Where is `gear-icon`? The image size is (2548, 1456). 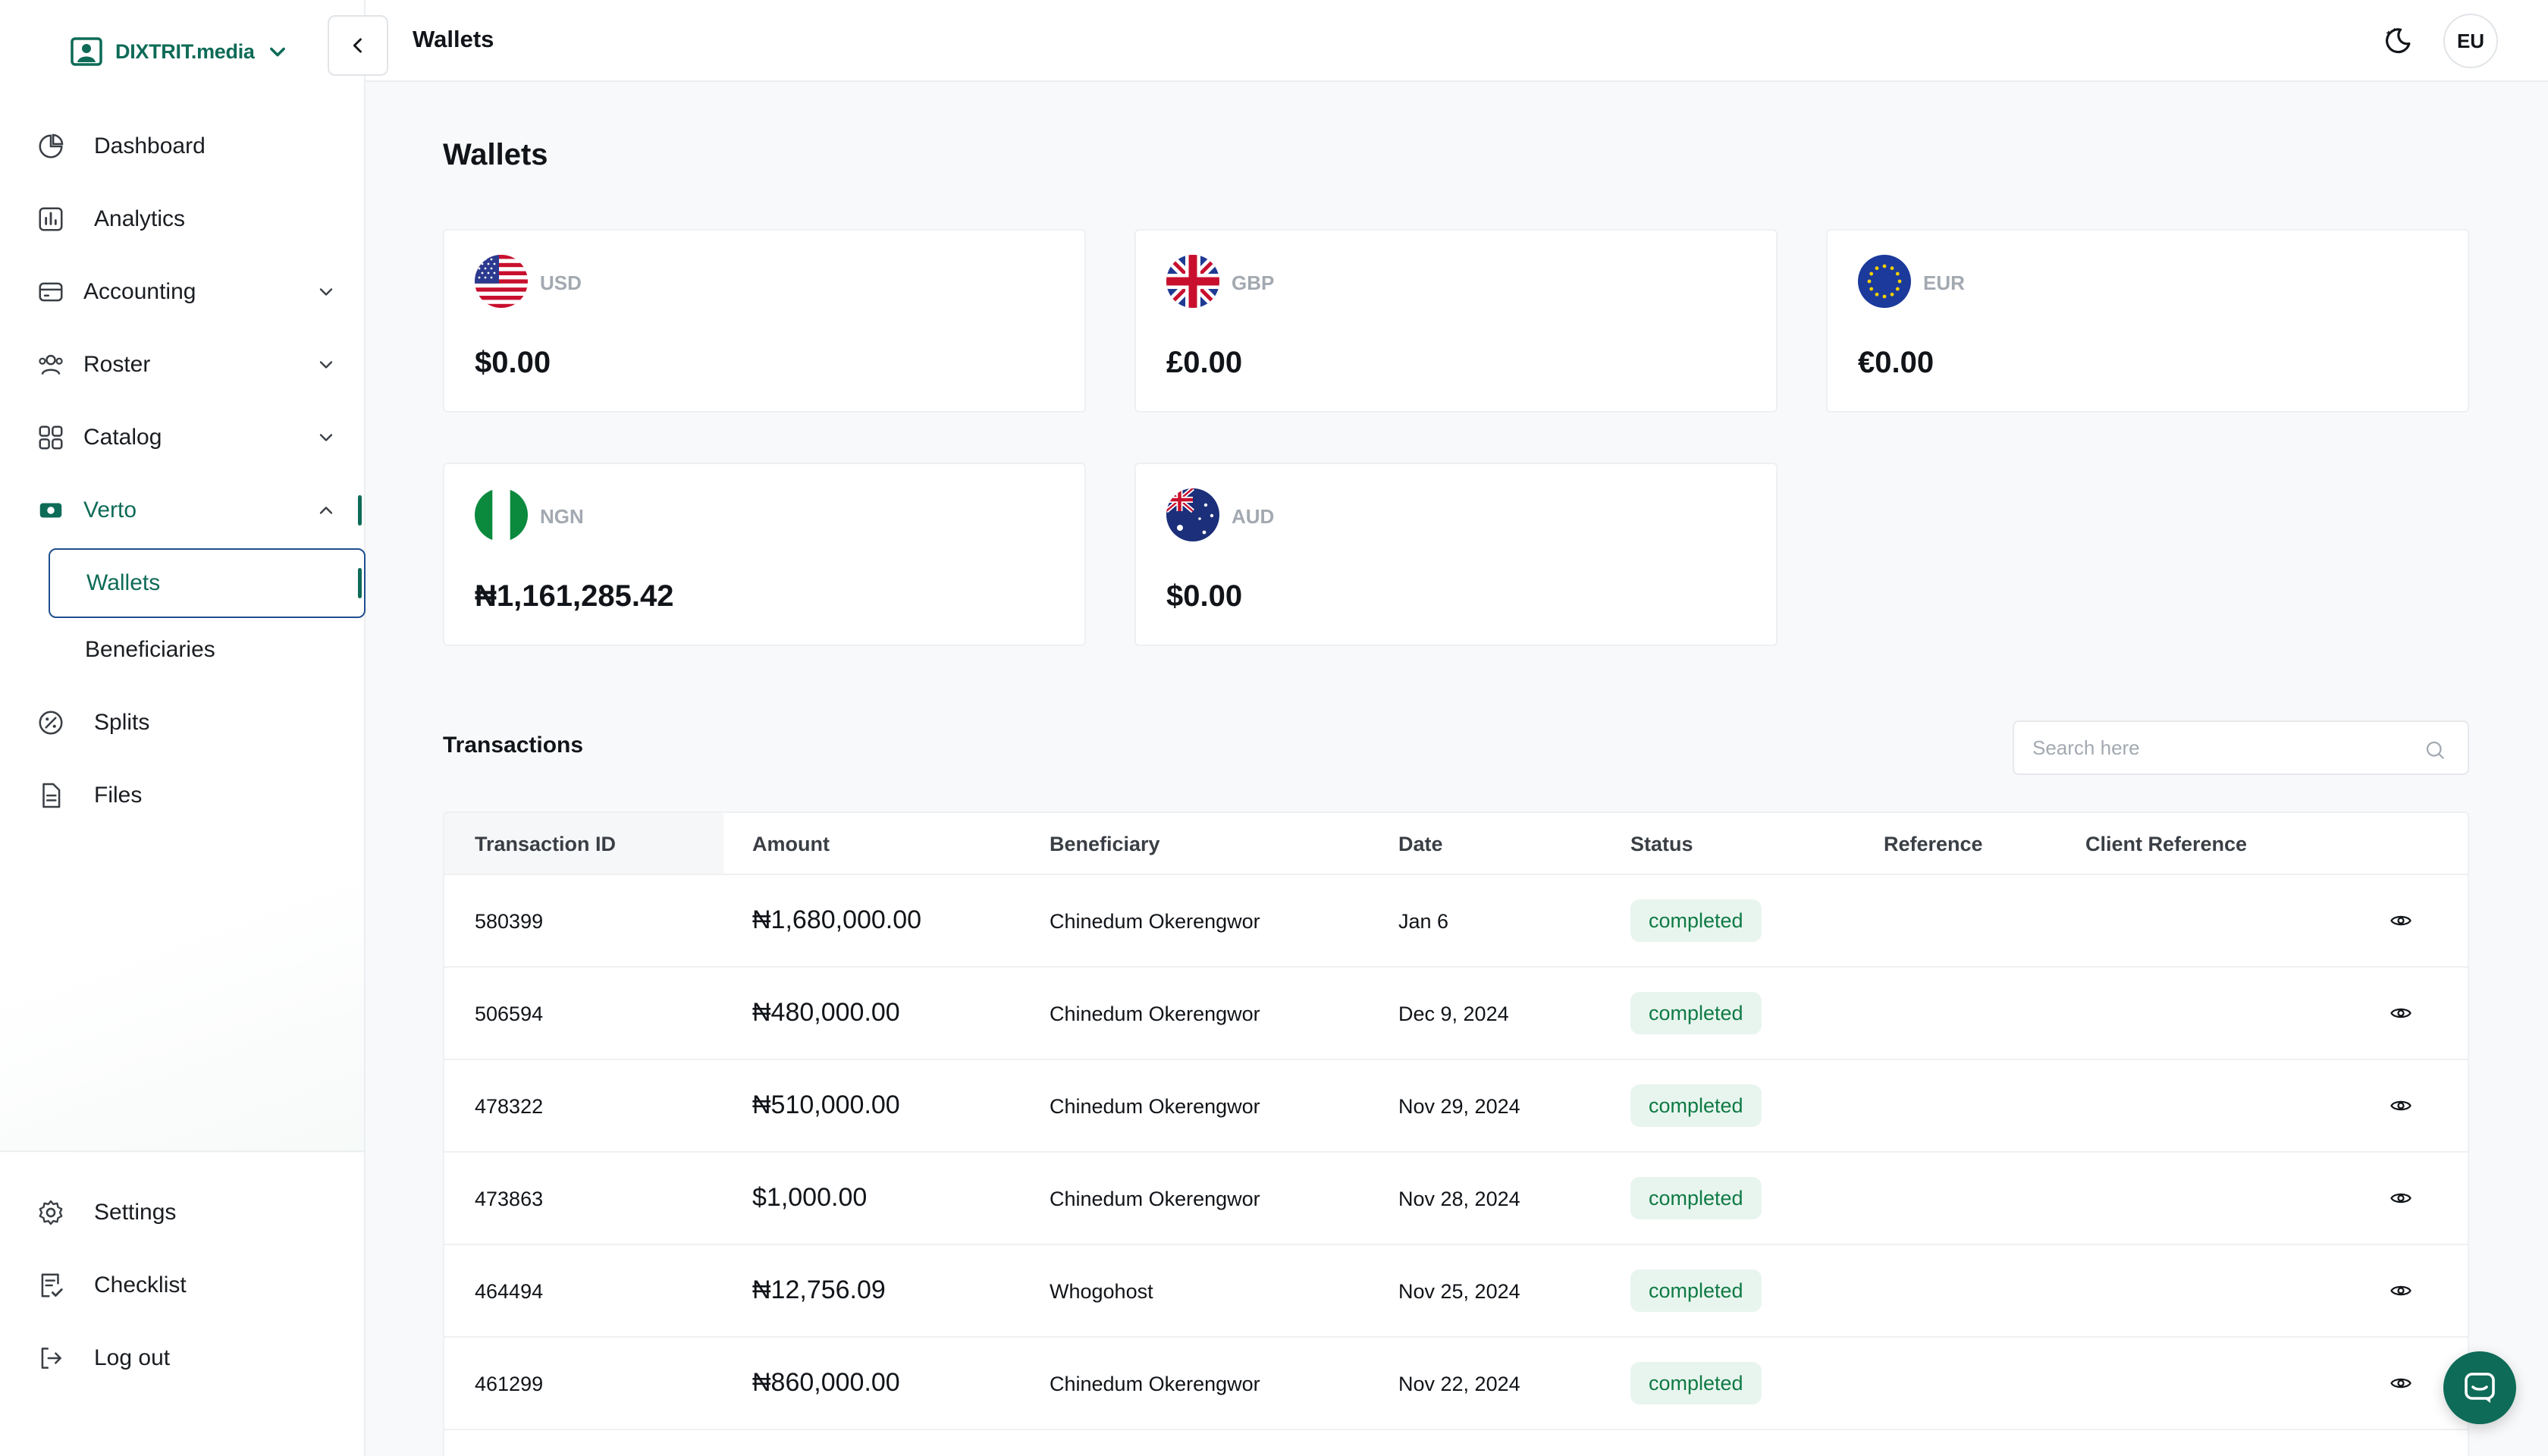
gear-icon is located at coordinates (51, 1212).